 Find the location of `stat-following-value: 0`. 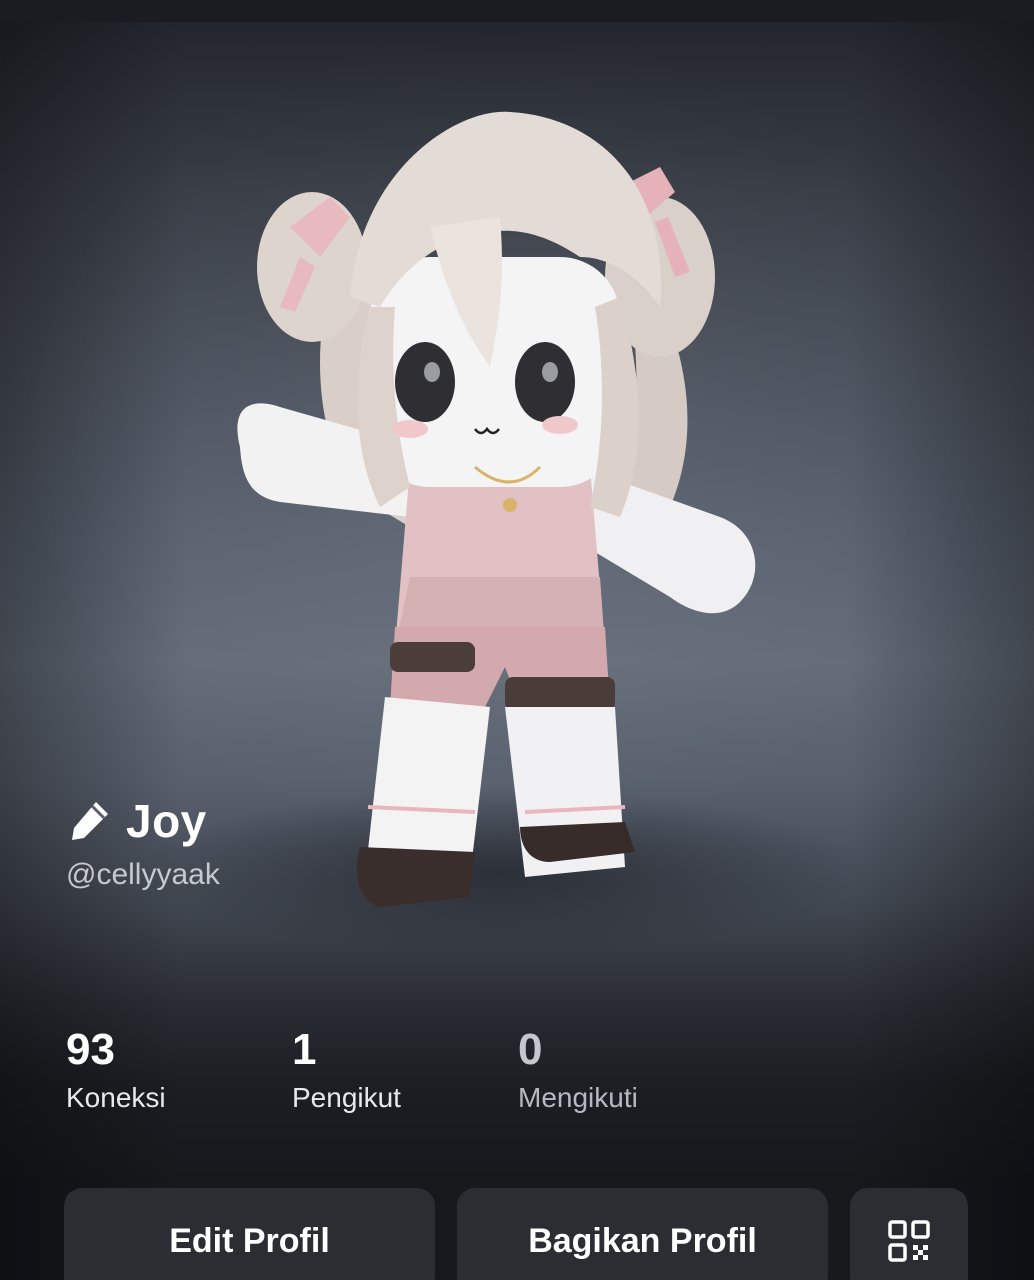

stat-following-value: 0 is located at coordinates (530, 1049).